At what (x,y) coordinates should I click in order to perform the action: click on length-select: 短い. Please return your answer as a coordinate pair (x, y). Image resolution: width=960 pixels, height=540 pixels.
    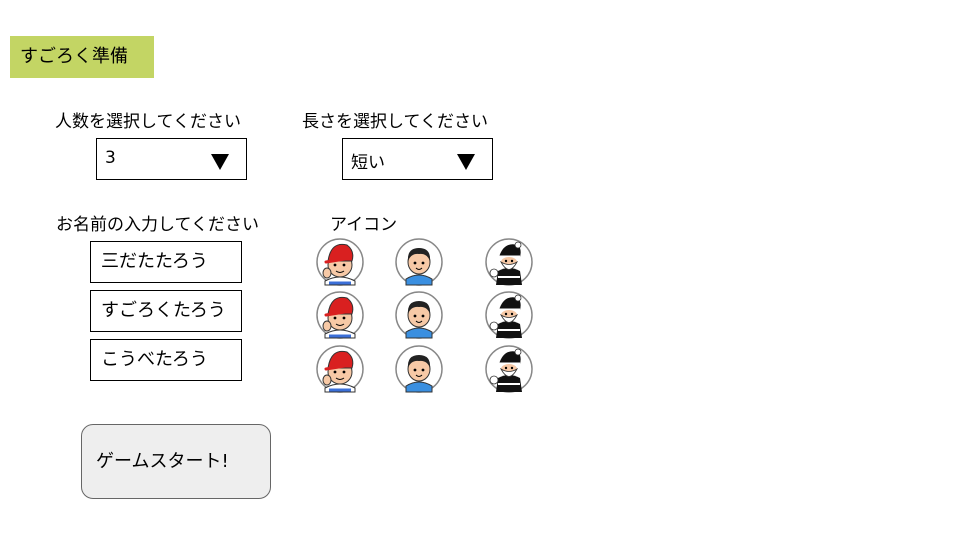
    Looking at the image, I should click on (417, 159).